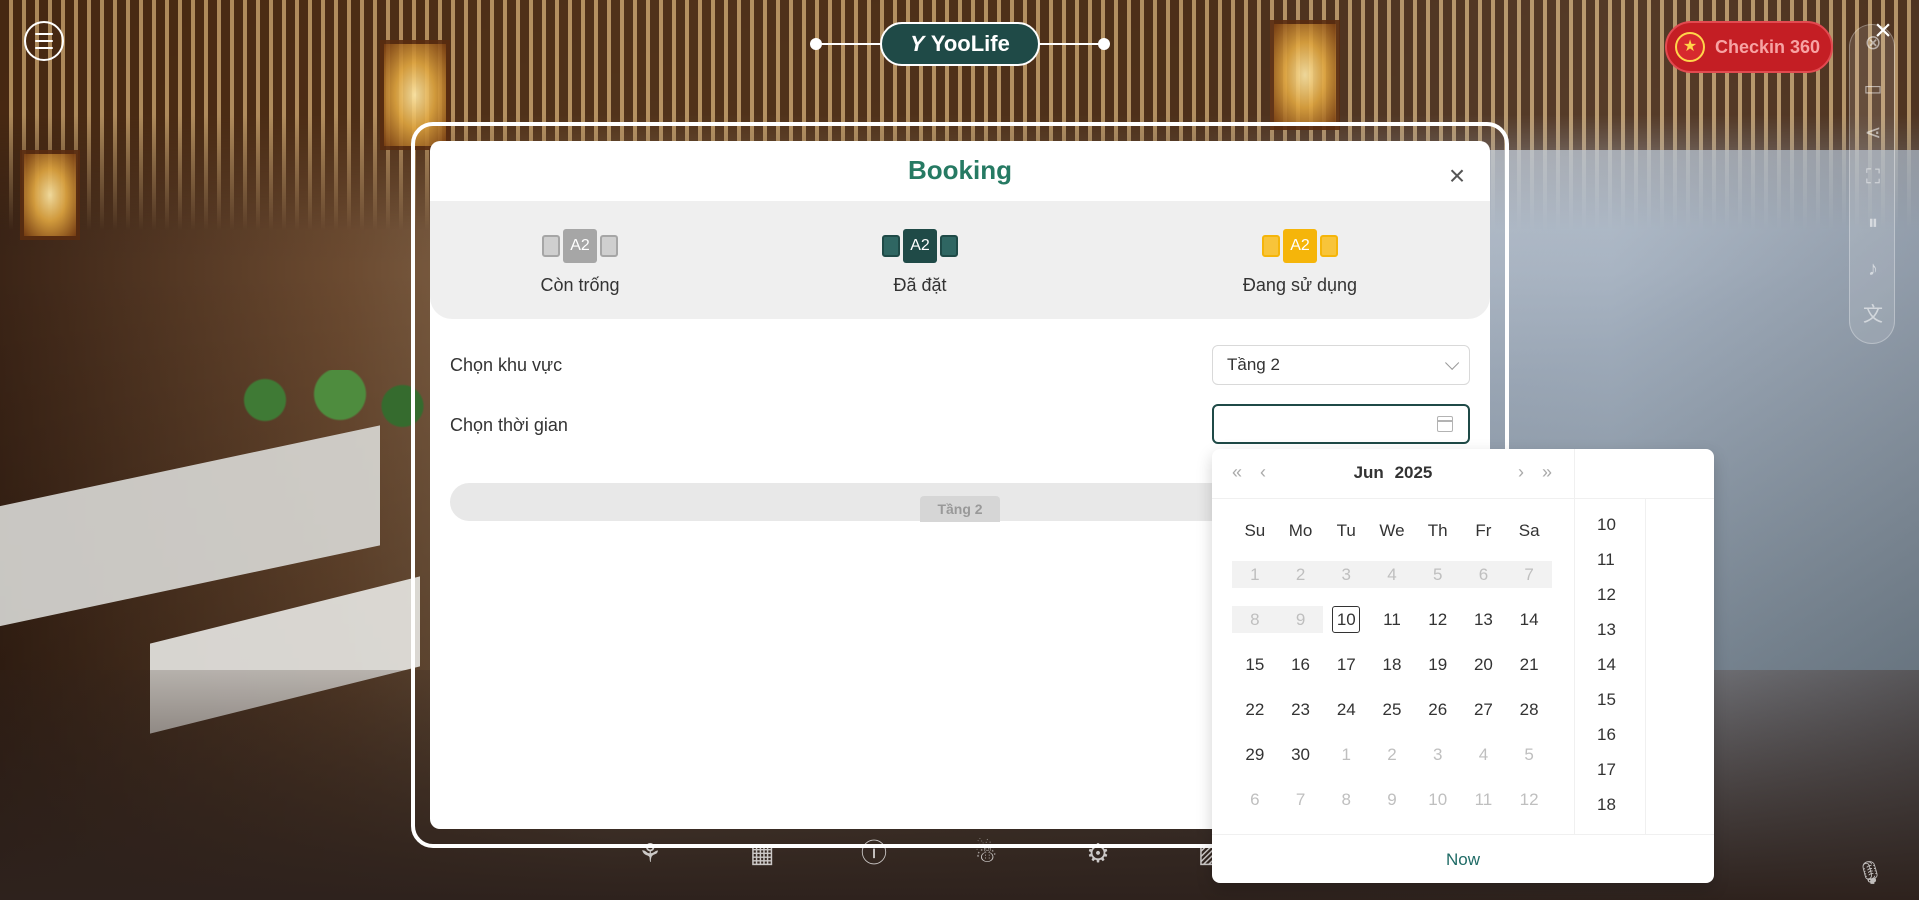  Describe the element at coordinates (920, 246) in the screenshot. I see `seat-booked-icon: A2` at that location.